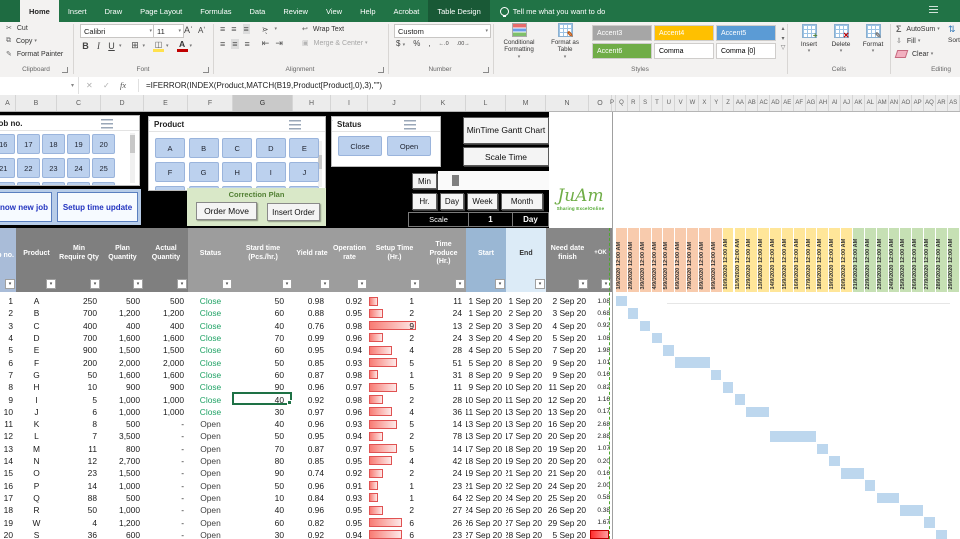 This screenshot has height=539, width=960. What do you see at coordinates (407, 11) in the screenshot?
I see `tab-acrobat: Acrobat` at bounding box center [407, 11].